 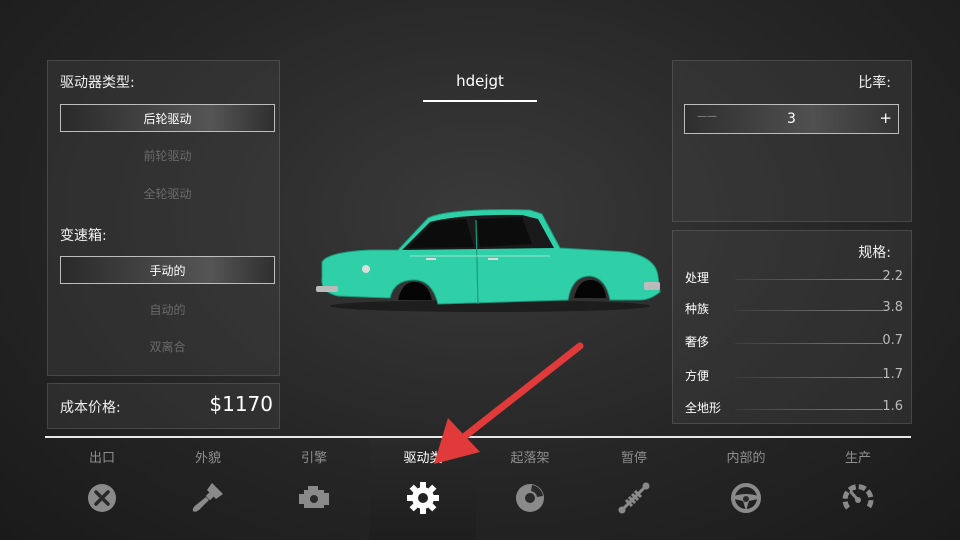 I want to click on engine-icon, so click(x=314, y=497).